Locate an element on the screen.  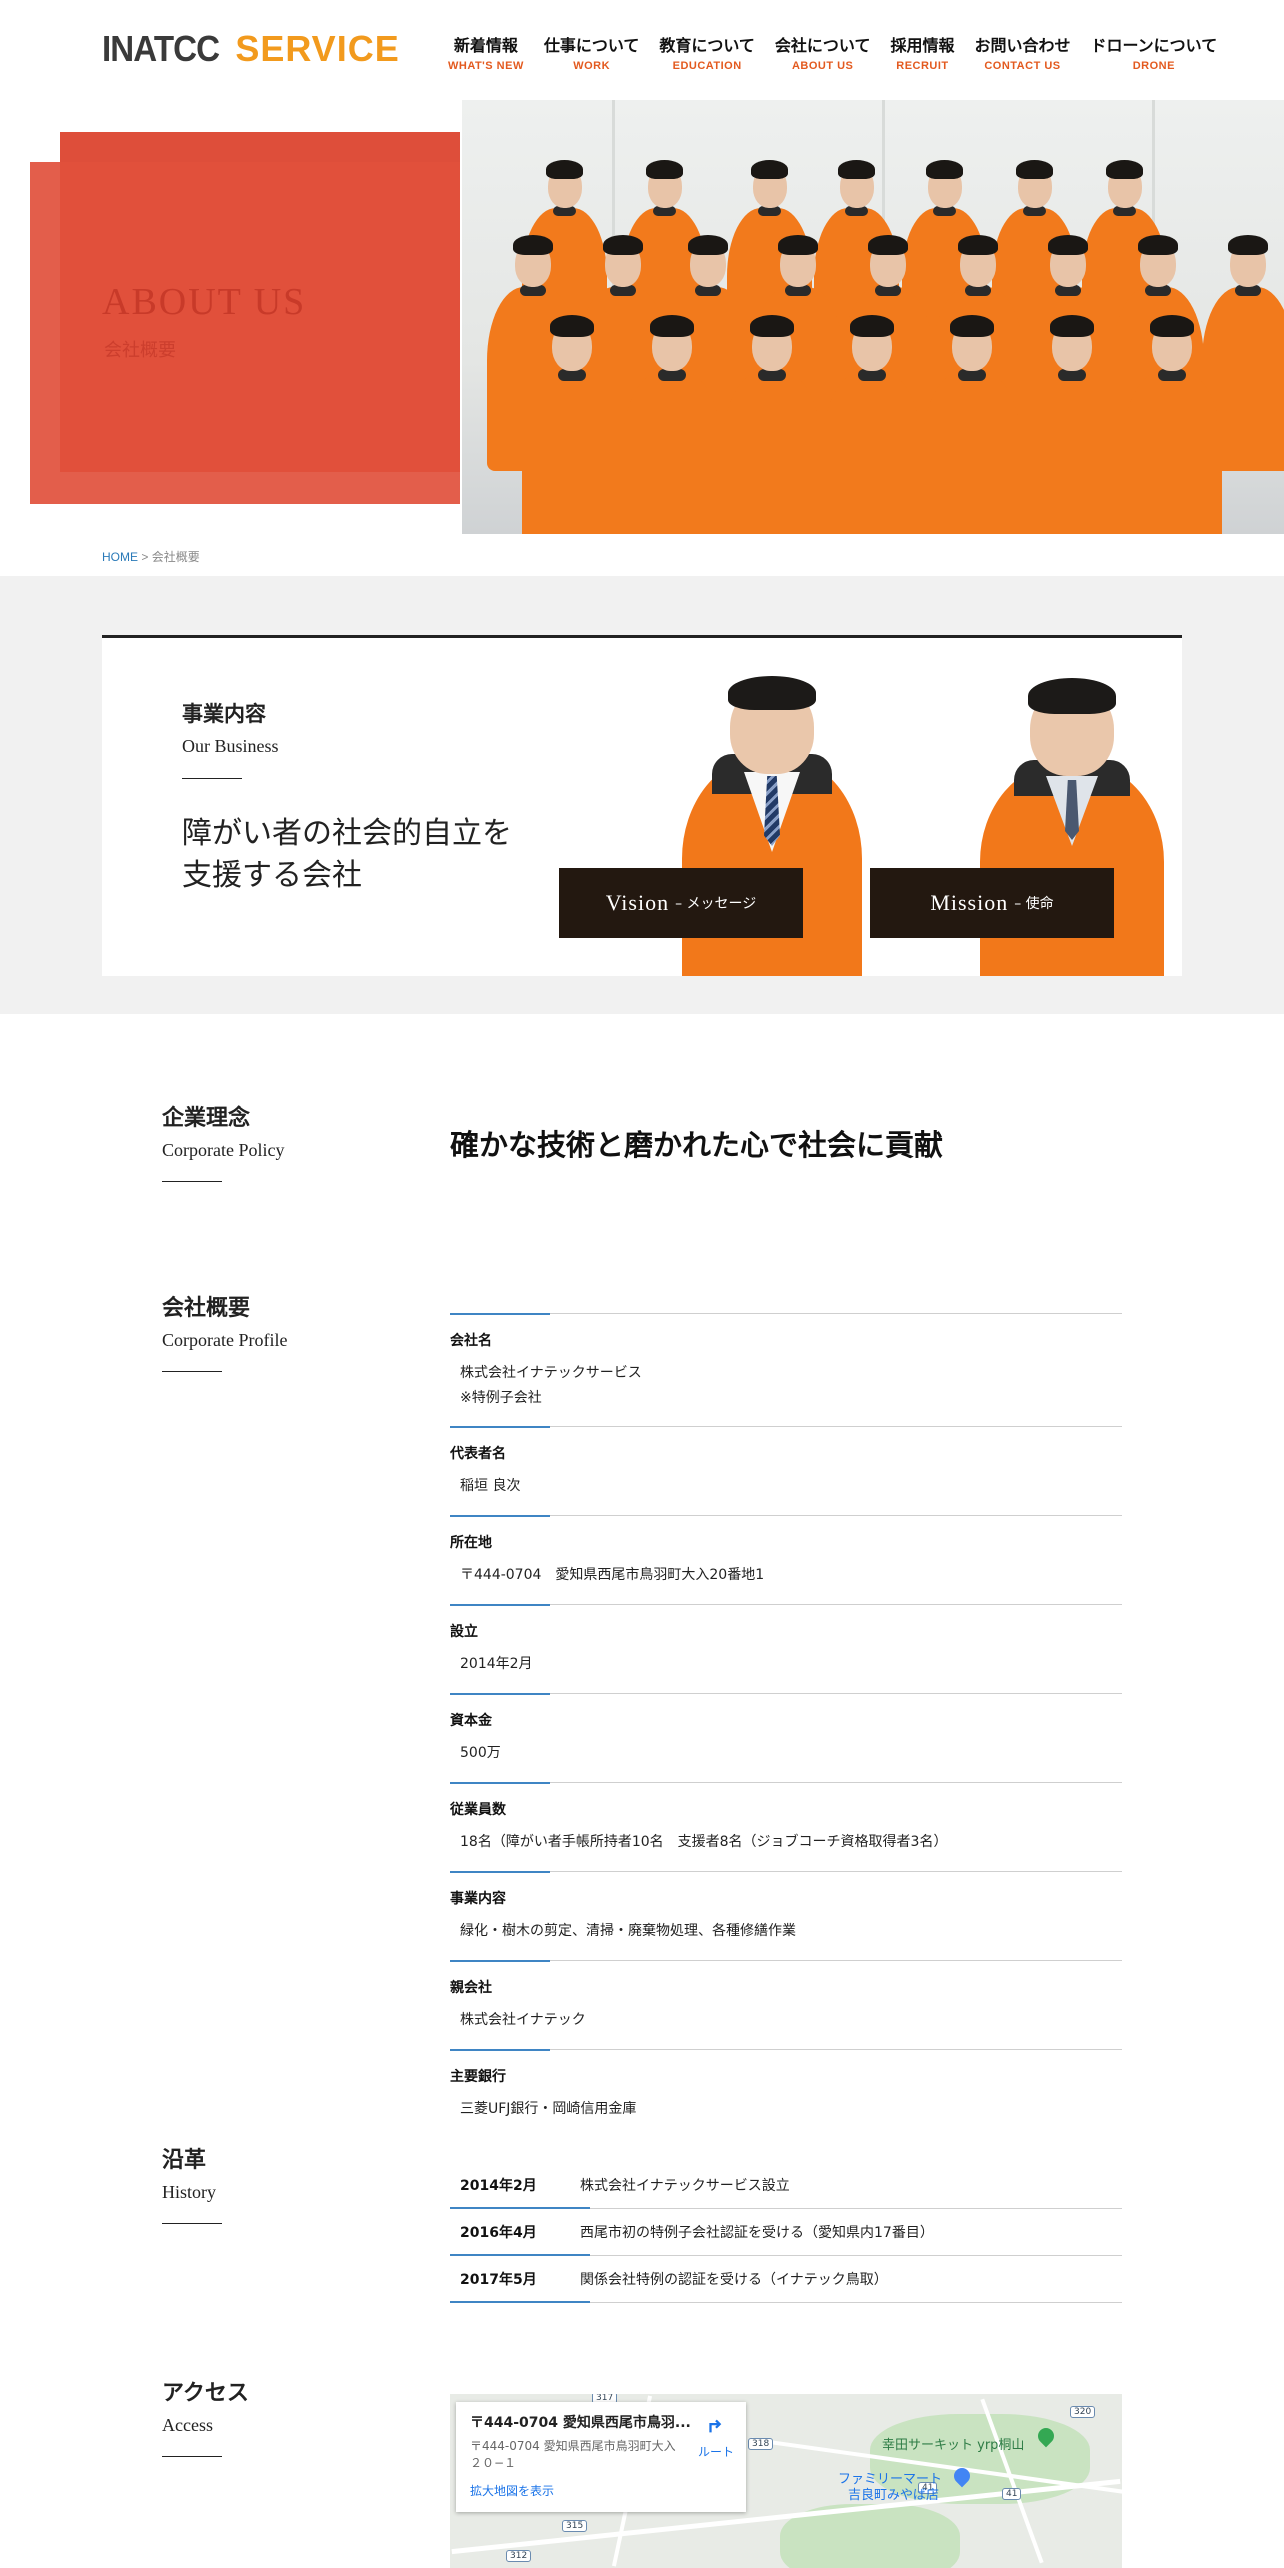
nav-item-work: 仕事について WORK is located at coordinates (592, 52).